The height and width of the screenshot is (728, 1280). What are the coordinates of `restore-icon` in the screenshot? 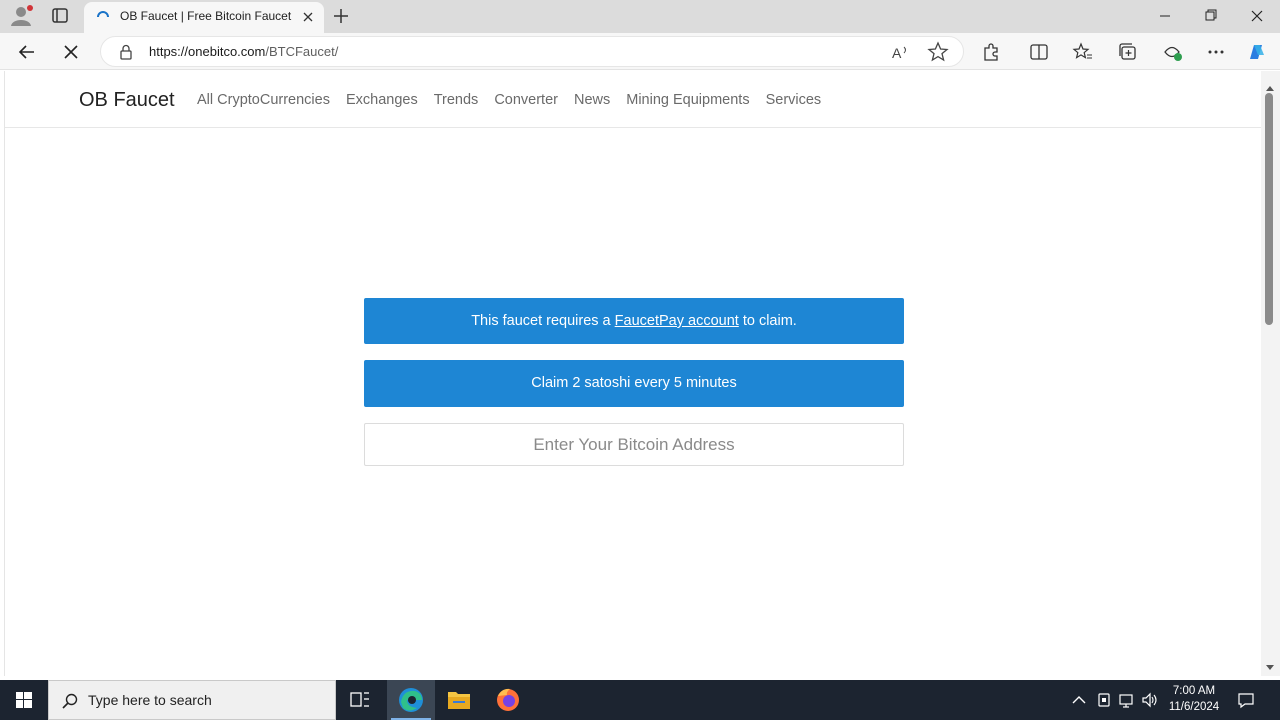 It's located at (1211, 16).